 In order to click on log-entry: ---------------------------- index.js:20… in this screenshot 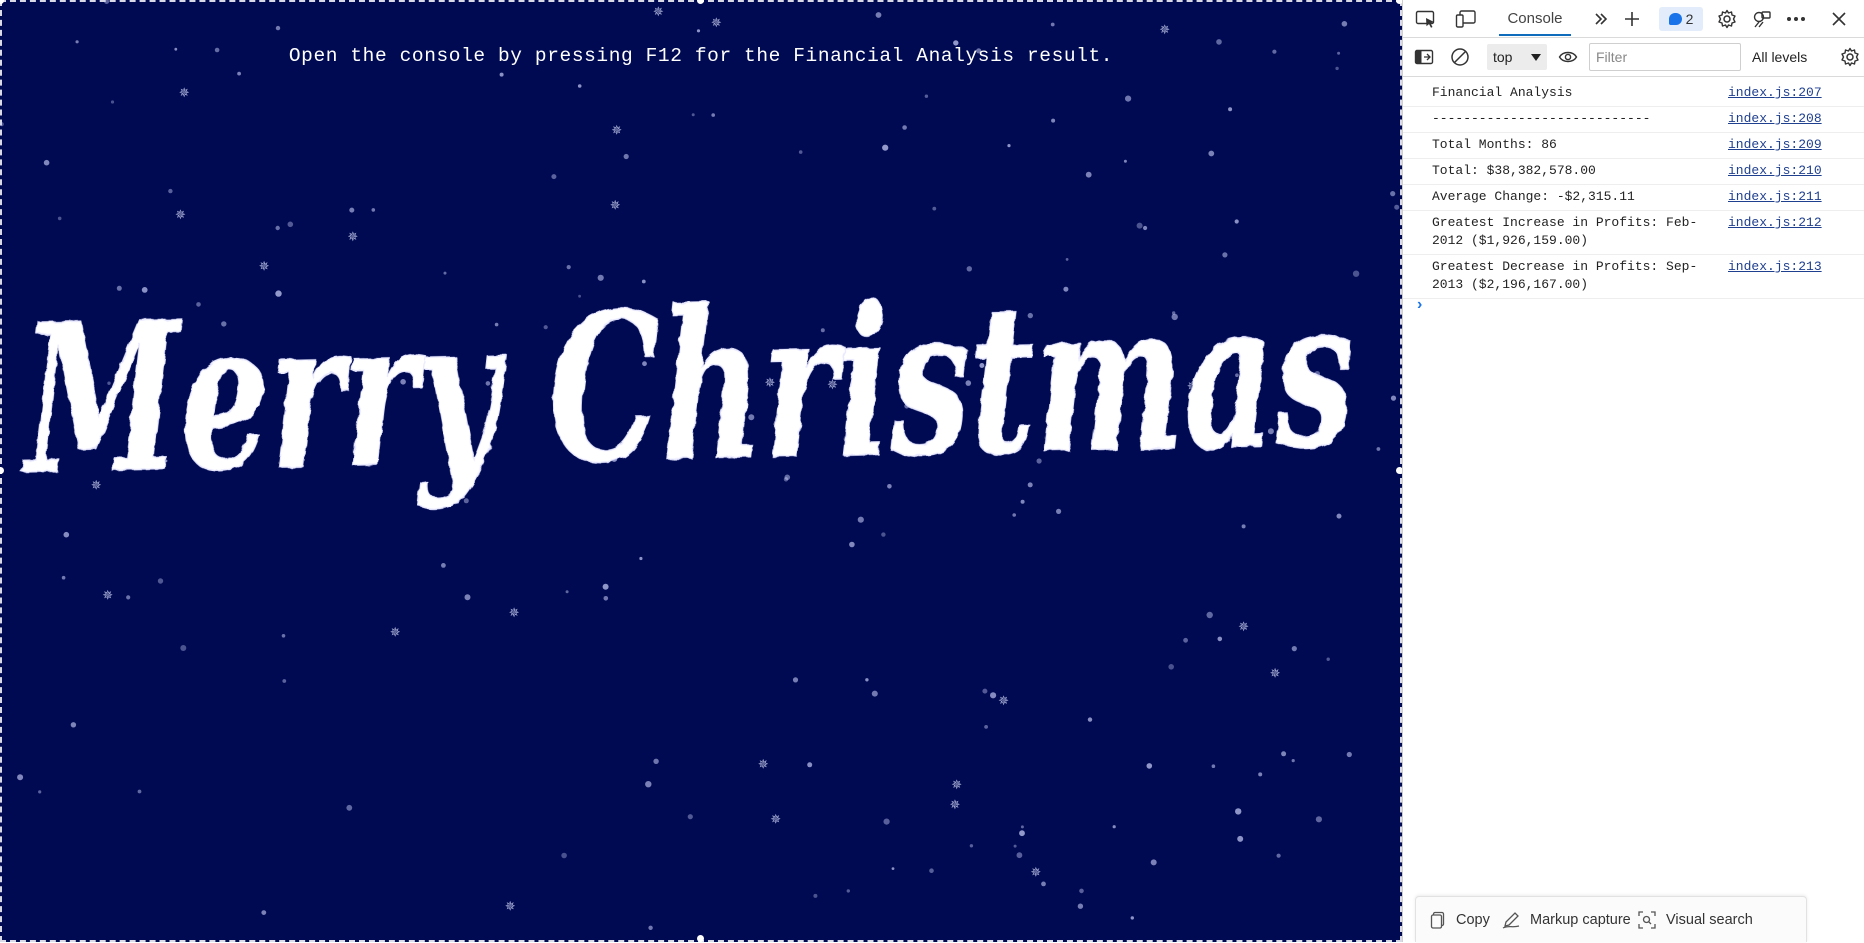, I will do `click(1633, 120)`.